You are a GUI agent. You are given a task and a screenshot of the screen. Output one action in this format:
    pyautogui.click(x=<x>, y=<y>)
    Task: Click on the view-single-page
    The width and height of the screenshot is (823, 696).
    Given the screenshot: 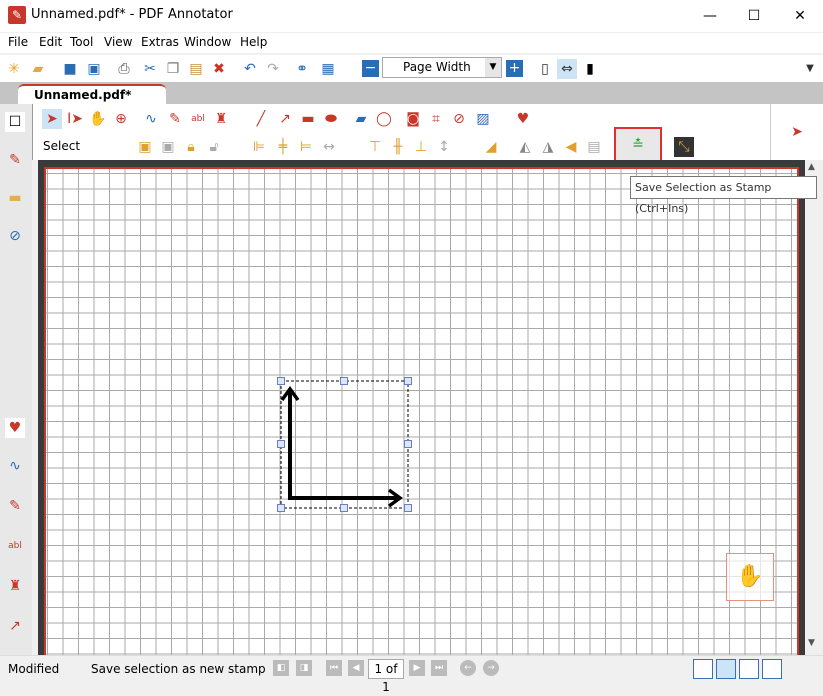 What is the action you would take?
    pyautogui.click(x=703, y=669)
    